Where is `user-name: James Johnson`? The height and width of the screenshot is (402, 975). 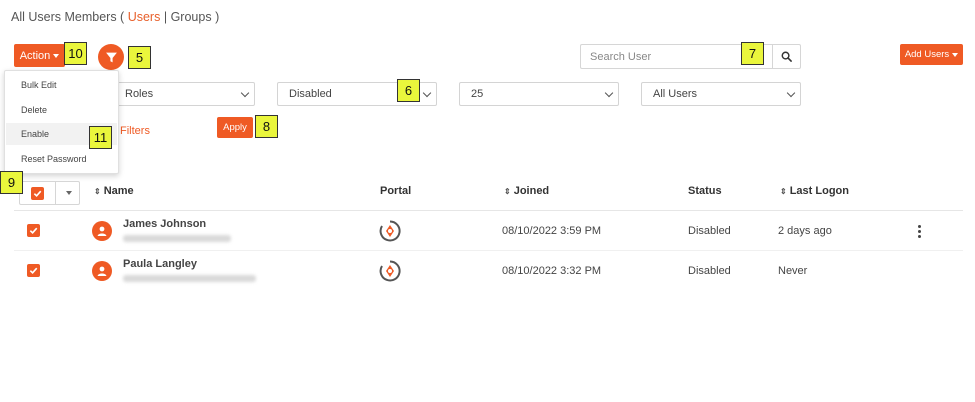 user-name: James Johnson is located at coordinates (164, 224).